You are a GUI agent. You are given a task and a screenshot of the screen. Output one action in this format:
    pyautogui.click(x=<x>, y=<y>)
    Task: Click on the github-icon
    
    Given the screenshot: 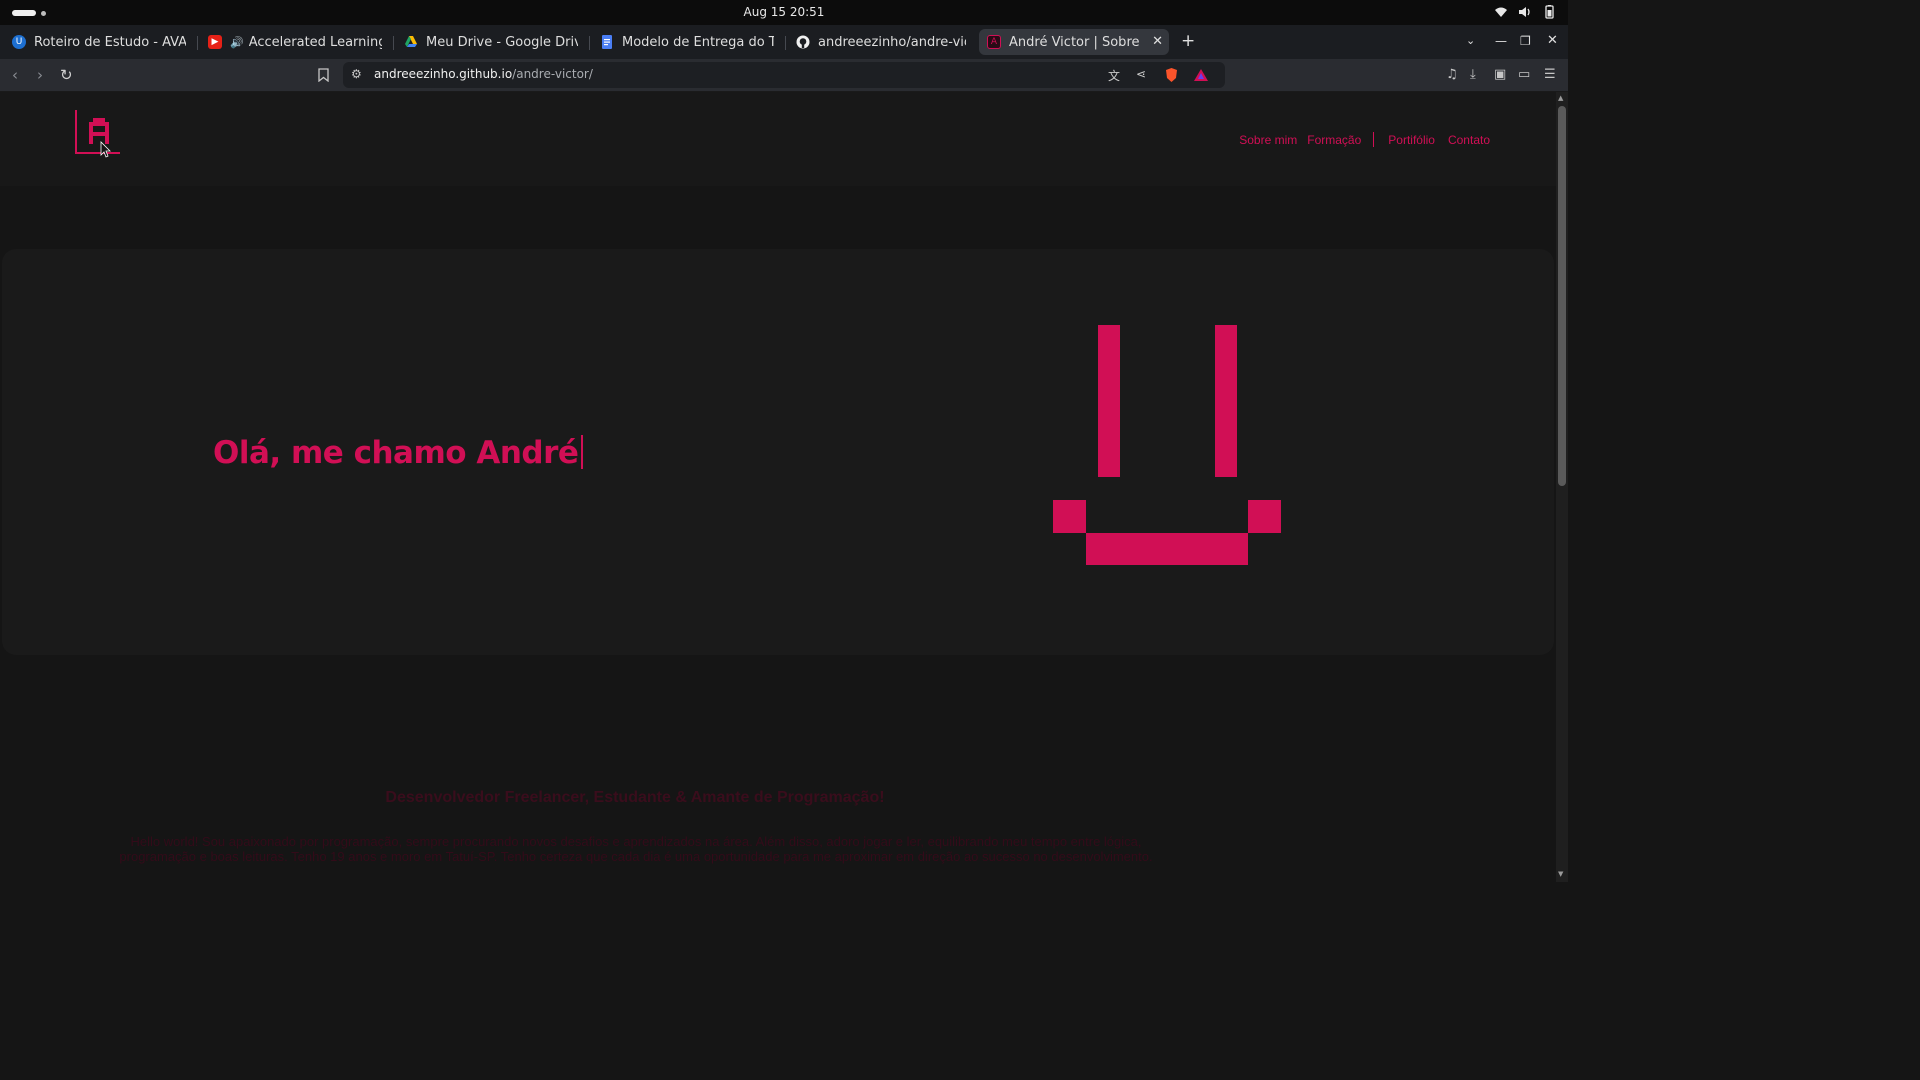 What is the action you would take?
    pyautogui.click(x=803, y=42)
    